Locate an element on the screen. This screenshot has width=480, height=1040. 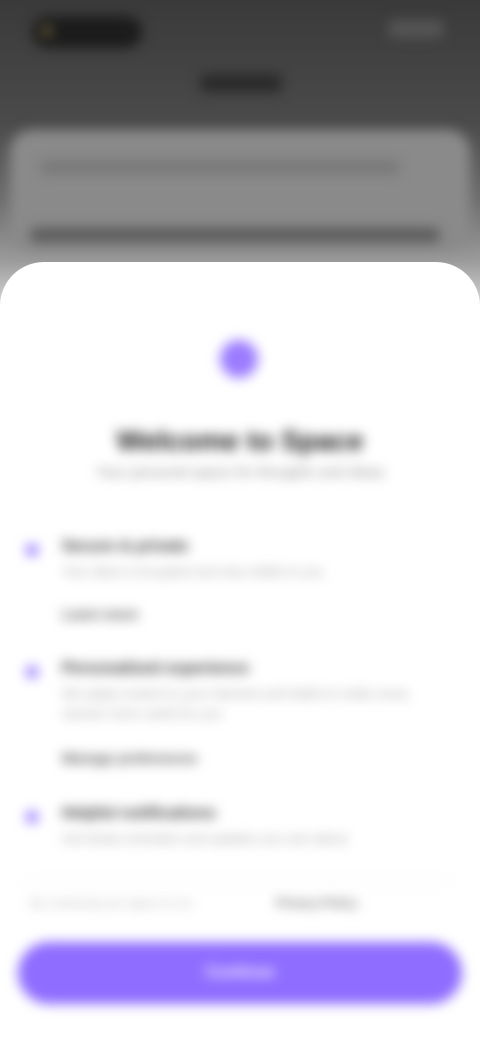
sparkle-dot-icon is located at coordinates (239, 359).